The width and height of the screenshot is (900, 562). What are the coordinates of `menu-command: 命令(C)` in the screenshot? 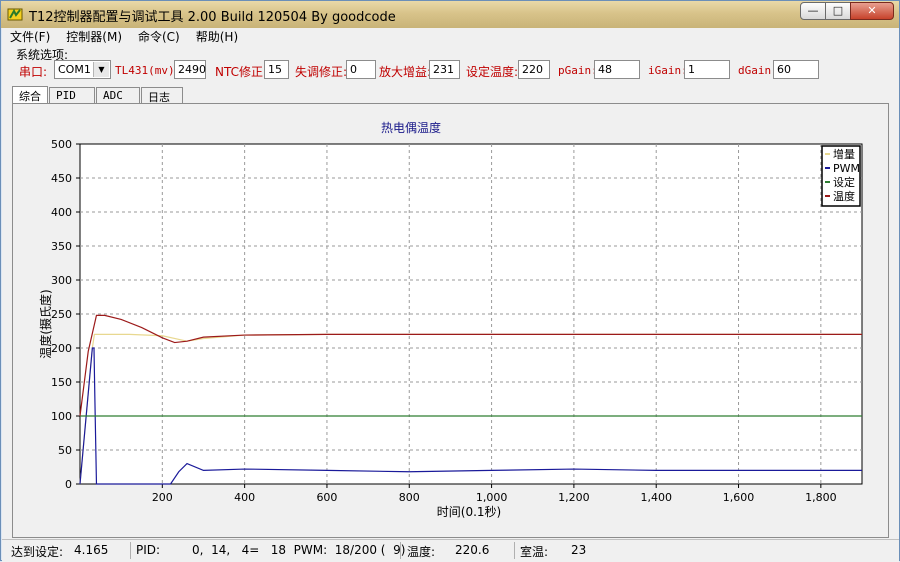 It's located at (159, 36).